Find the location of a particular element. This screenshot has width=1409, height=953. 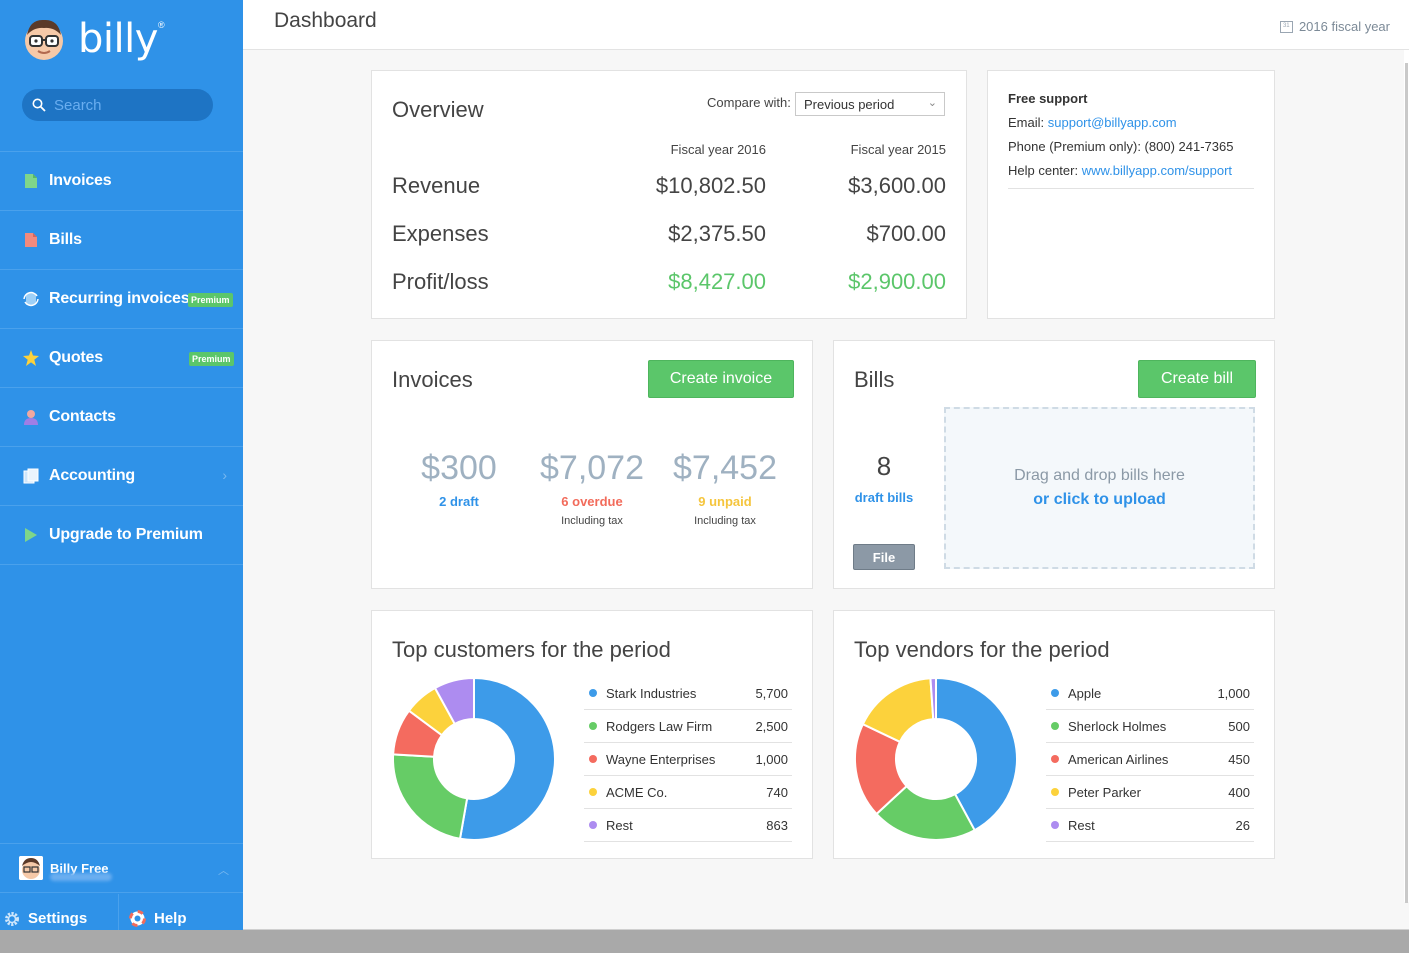

legend-row: American Airlines 450 is located at coordinates (1150, 759).